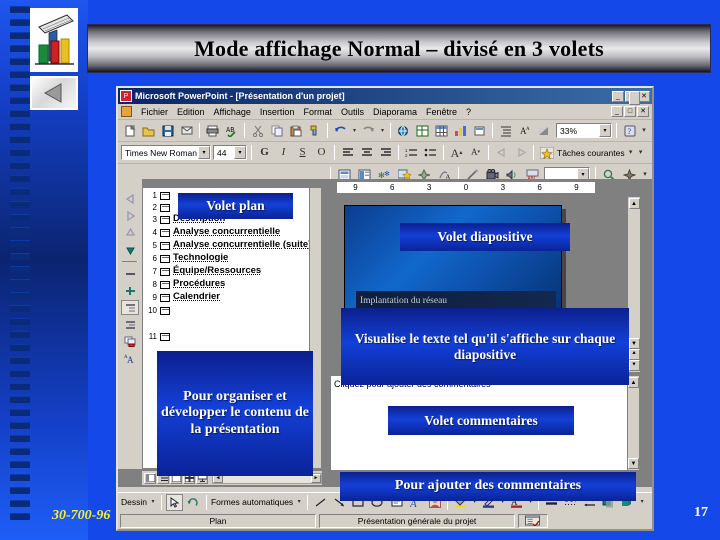  What do you see at coordinates (232, 283) in the screenshot?
I see `outline-item: 8 Procédures` at bounding box center [232, 283].